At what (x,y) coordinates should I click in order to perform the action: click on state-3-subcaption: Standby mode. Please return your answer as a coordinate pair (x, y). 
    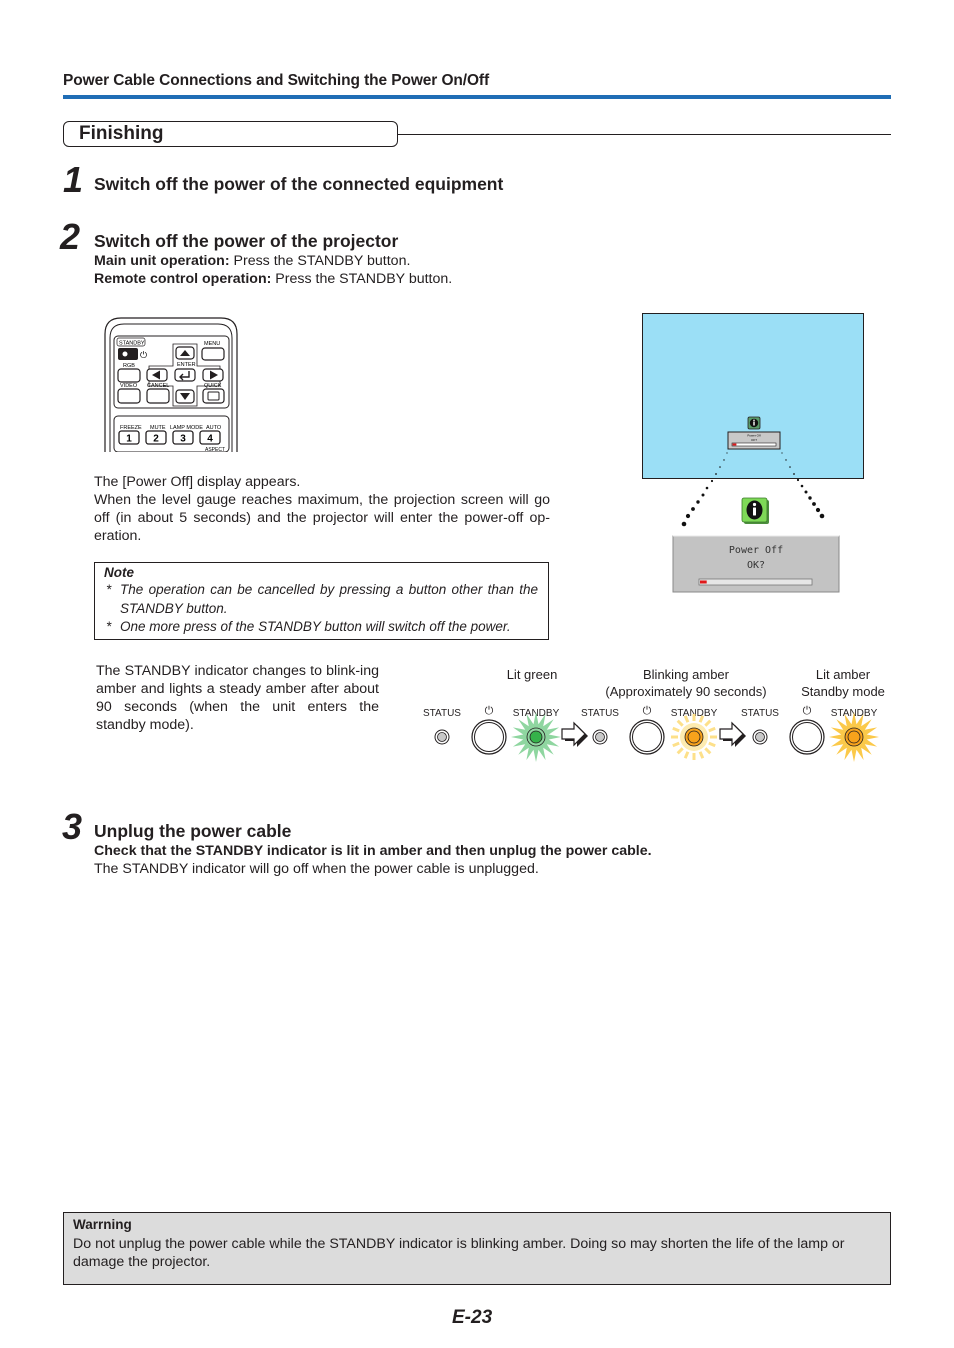
    Looking at the image, I should click on (843, 691).